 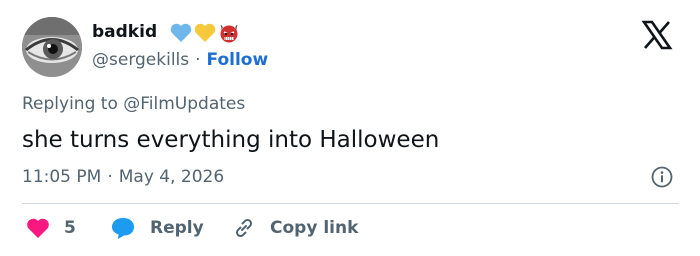 I want to click on avatar, so click(x=52, y=47).